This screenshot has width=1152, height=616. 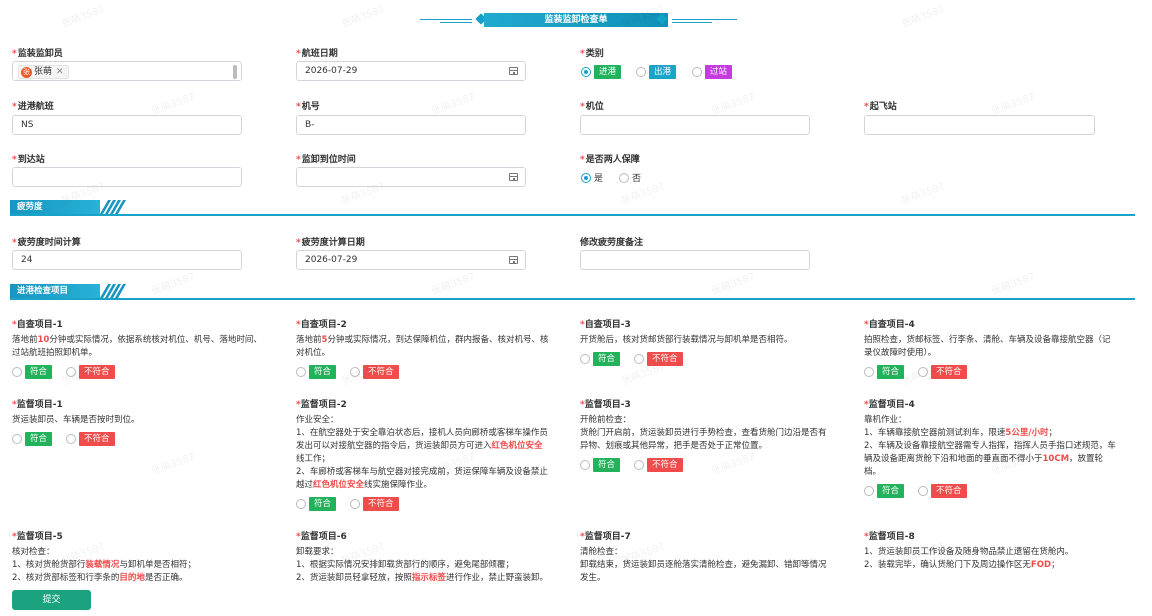 I want to click on description-line: 开货舱后，核对货邮货部行装载情况与卸机单是否相符。, so click(x=686, y=340).